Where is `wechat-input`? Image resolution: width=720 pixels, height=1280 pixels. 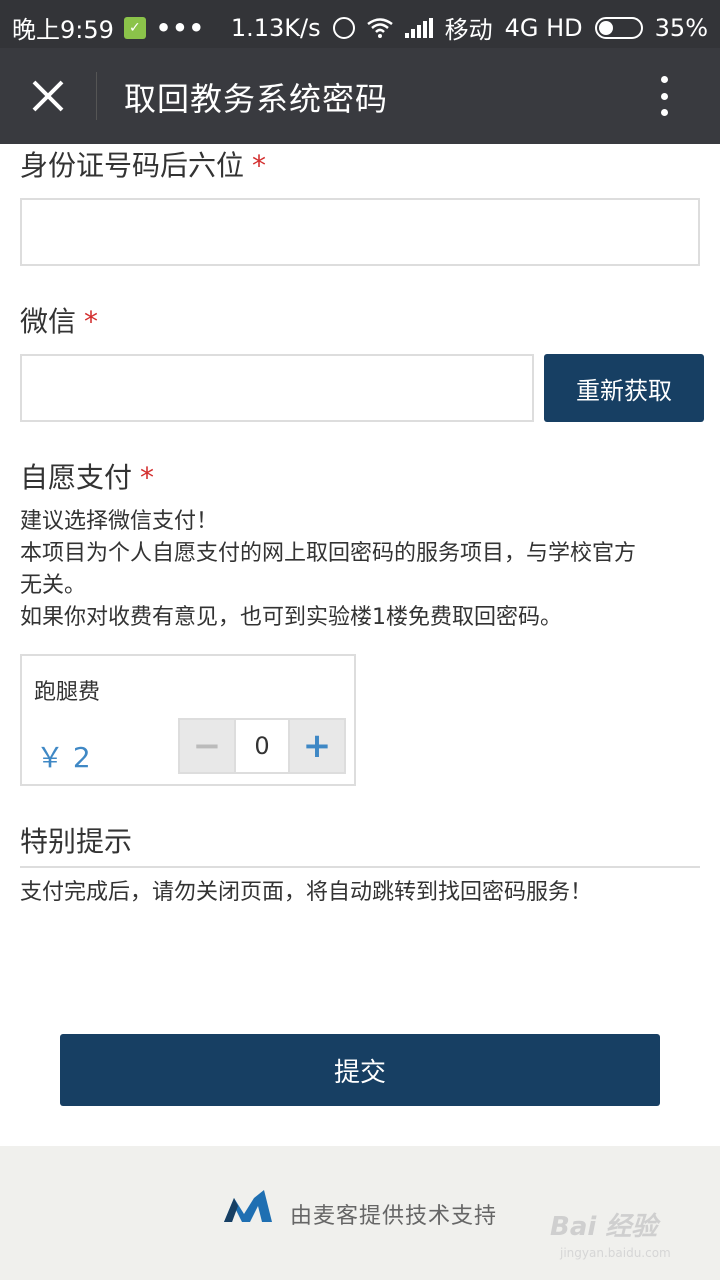
wechat-input is located at coordinates (277, 388).